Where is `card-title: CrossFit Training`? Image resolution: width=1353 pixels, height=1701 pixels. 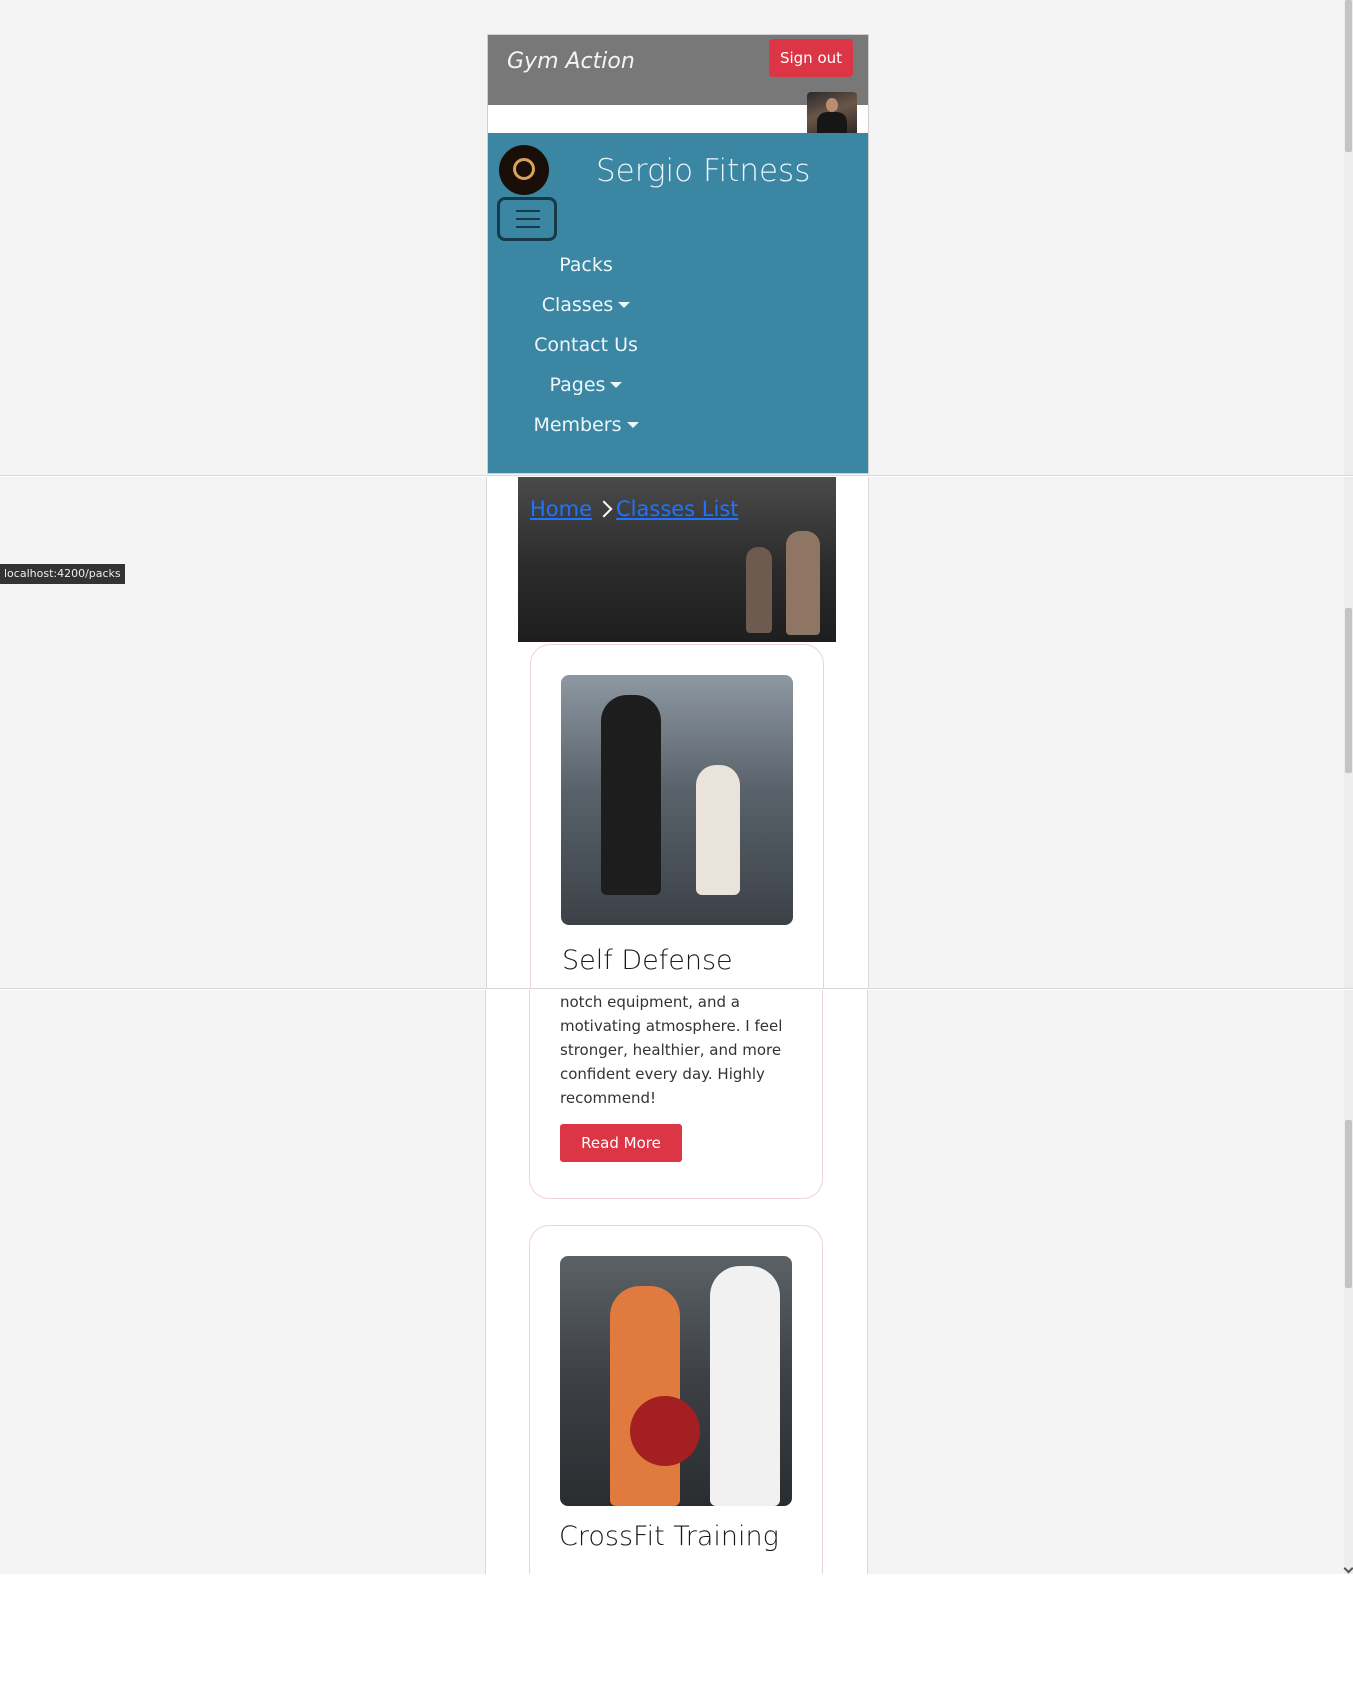
card-title: CrossFit Training is located at coordinates (669, 1536).